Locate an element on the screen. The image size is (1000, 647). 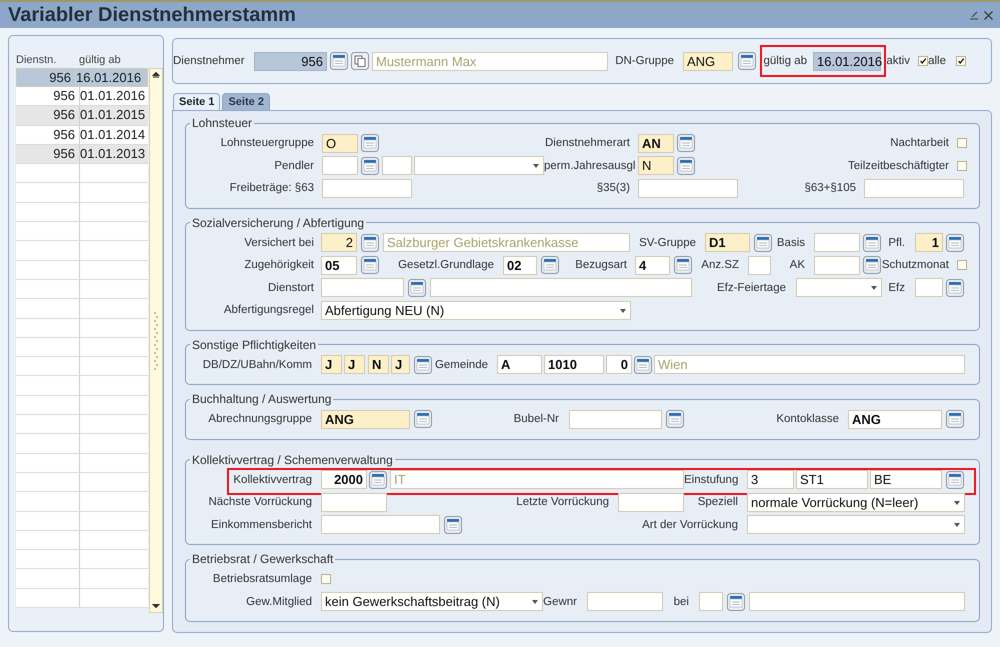
input-field: O is located at coordinates (340, 143).